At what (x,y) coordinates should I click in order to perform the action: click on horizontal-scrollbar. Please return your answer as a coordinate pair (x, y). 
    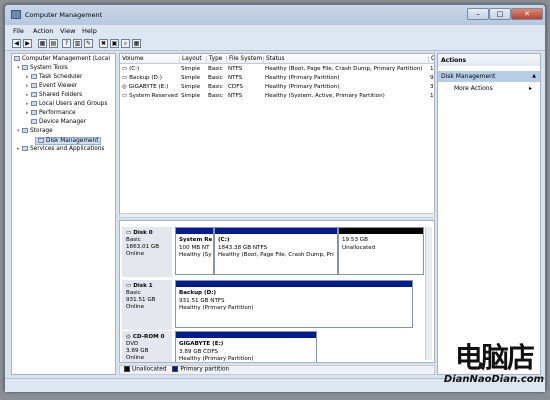
    Looking at the image, I should click on (277, 215).